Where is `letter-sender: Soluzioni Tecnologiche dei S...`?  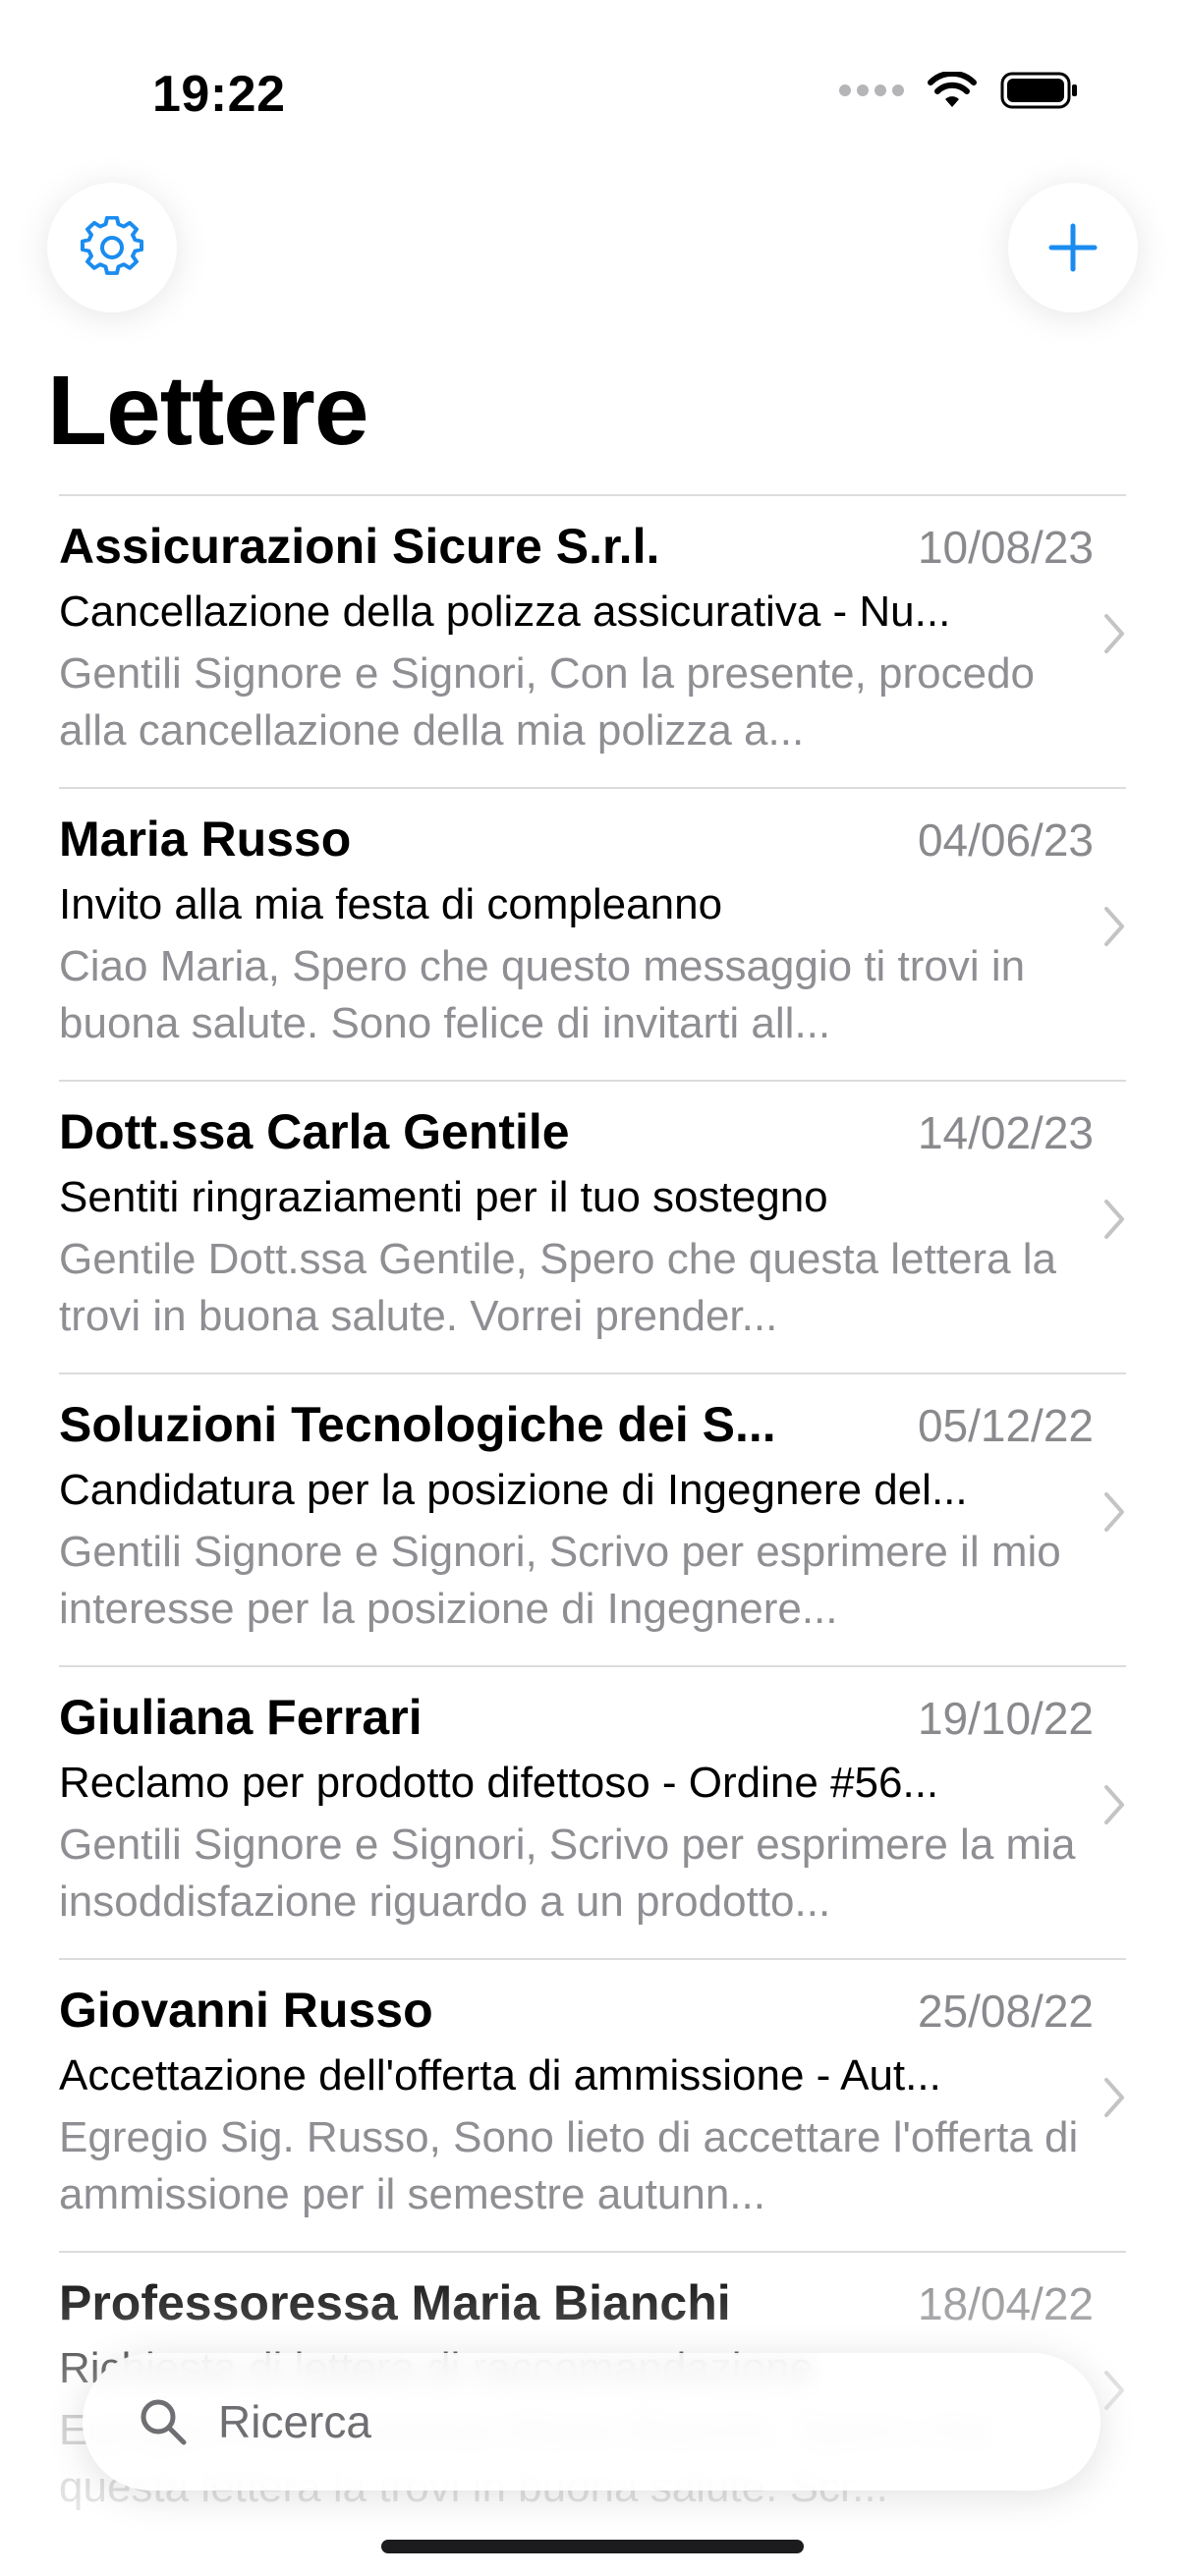
letter-sender: Soluzioni Tecnologiche dei S... is located at coordinates (417, 1424).